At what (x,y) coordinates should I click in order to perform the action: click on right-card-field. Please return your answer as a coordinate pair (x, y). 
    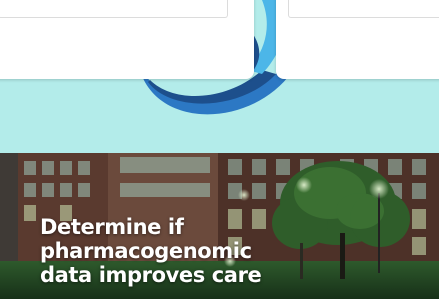
    Looking at the image, I should click on (363, 9).